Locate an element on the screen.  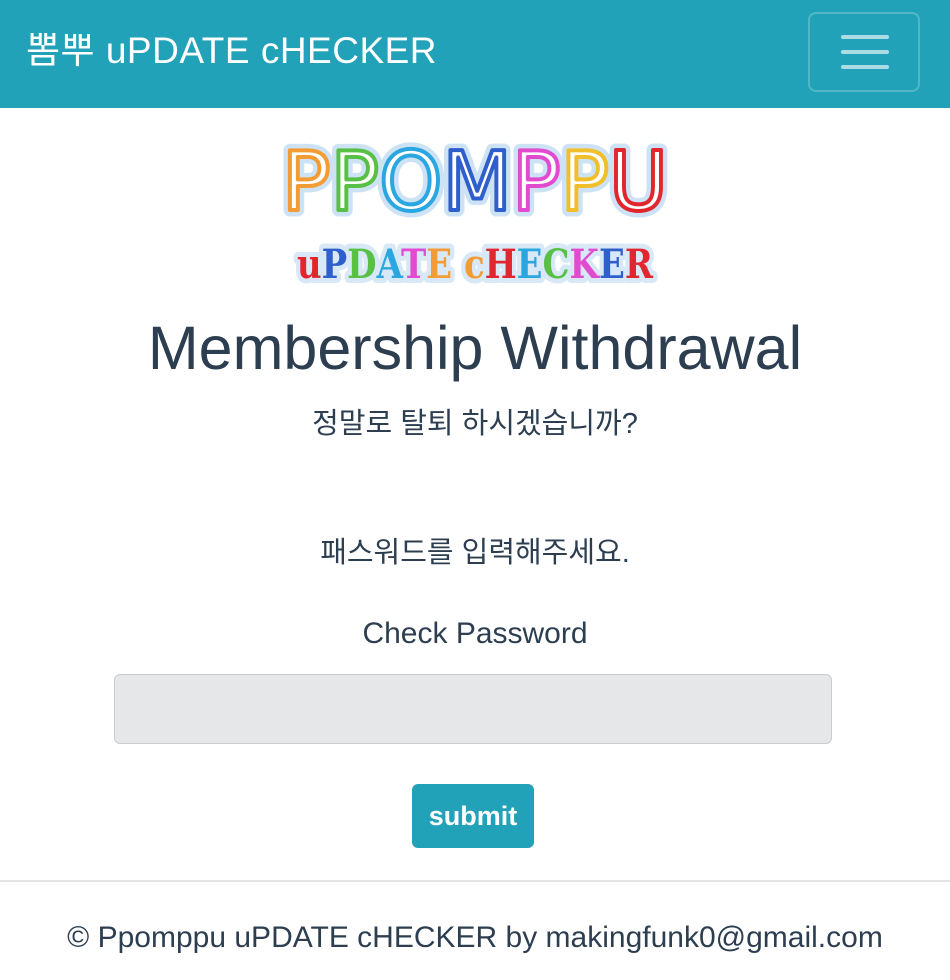
password-prompt: 패스워드를 입력해주세요. is located at coordinates (475, 553).